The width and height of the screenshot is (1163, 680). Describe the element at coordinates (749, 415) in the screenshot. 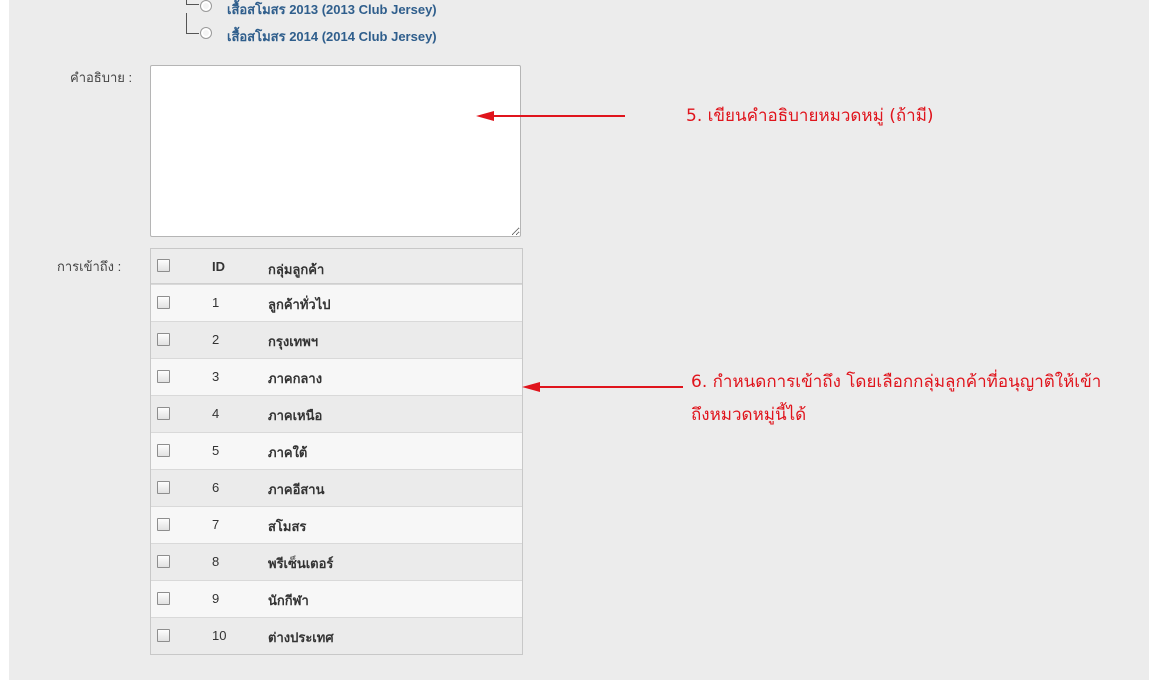

I see `annotation-step6-line2: ถึงหมวดหมู่นี้ได้` at that location.